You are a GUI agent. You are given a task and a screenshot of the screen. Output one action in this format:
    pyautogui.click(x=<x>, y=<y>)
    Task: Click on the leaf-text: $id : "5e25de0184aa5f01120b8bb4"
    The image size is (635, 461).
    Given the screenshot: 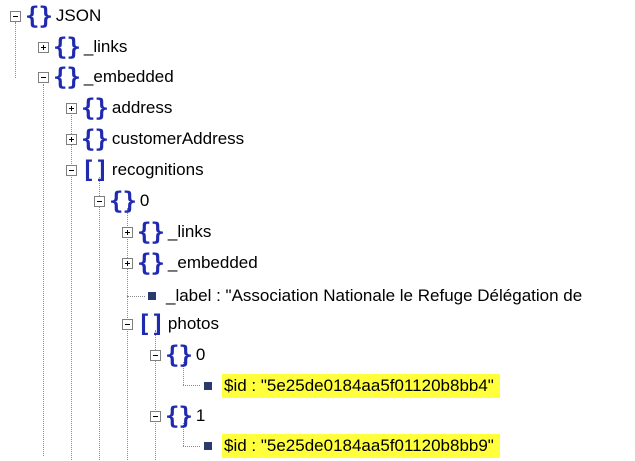 What is the action you would take?
    pyautogui.click(x=361, y=386)
    